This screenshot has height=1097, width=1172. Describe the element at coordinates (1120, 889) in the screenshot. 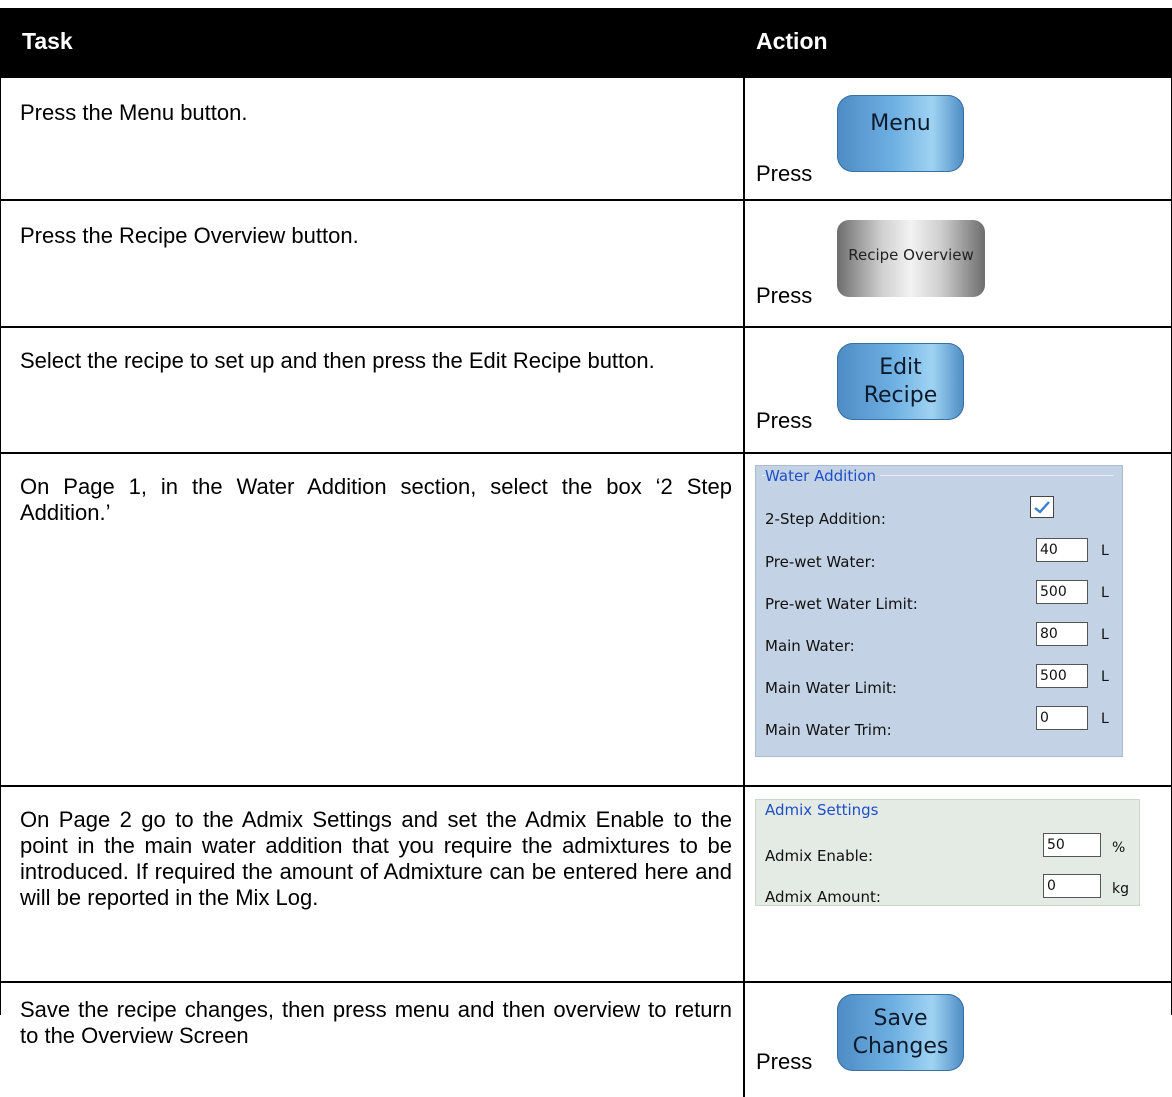

I see `unit-label: kg` at that location.